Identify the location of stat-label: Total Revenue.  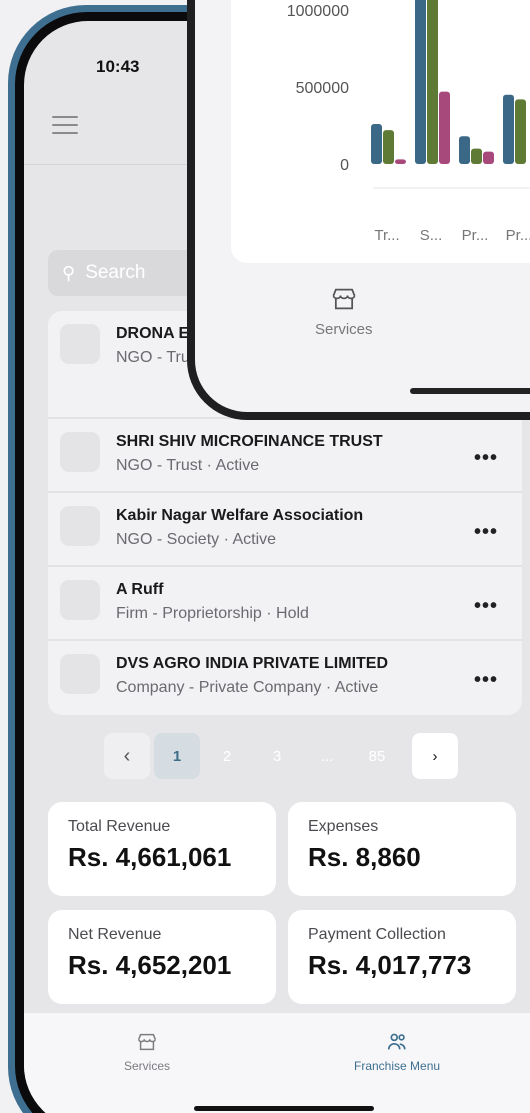
(119, 826).